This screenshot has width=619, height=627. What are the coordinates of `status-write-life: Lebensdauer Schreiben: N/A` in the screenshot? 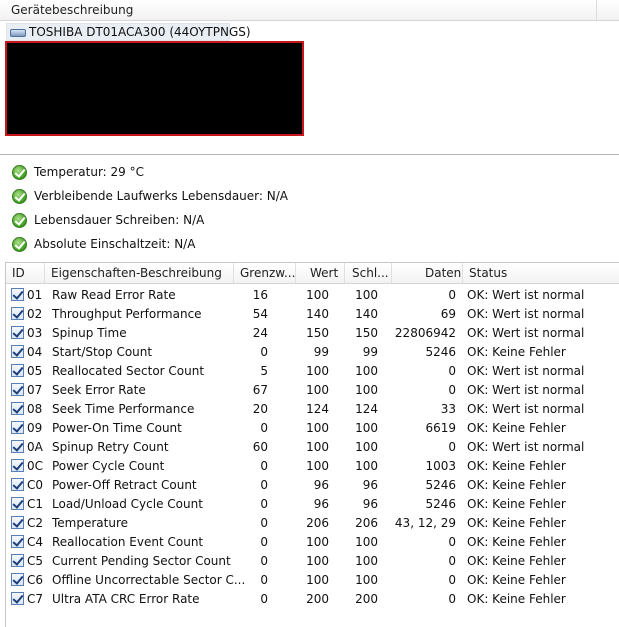 It's located at (108, 220).